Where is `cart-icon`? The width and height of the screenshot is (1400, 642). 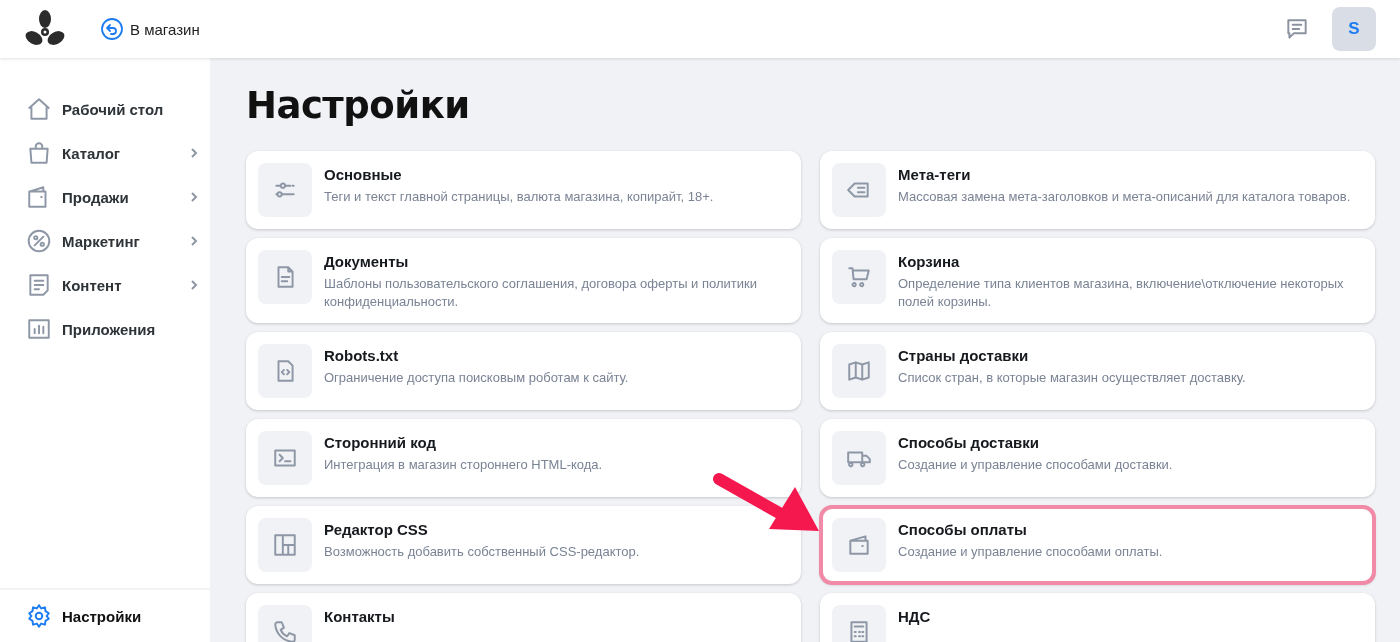
cart-icon is located at coordinates (859, 277).